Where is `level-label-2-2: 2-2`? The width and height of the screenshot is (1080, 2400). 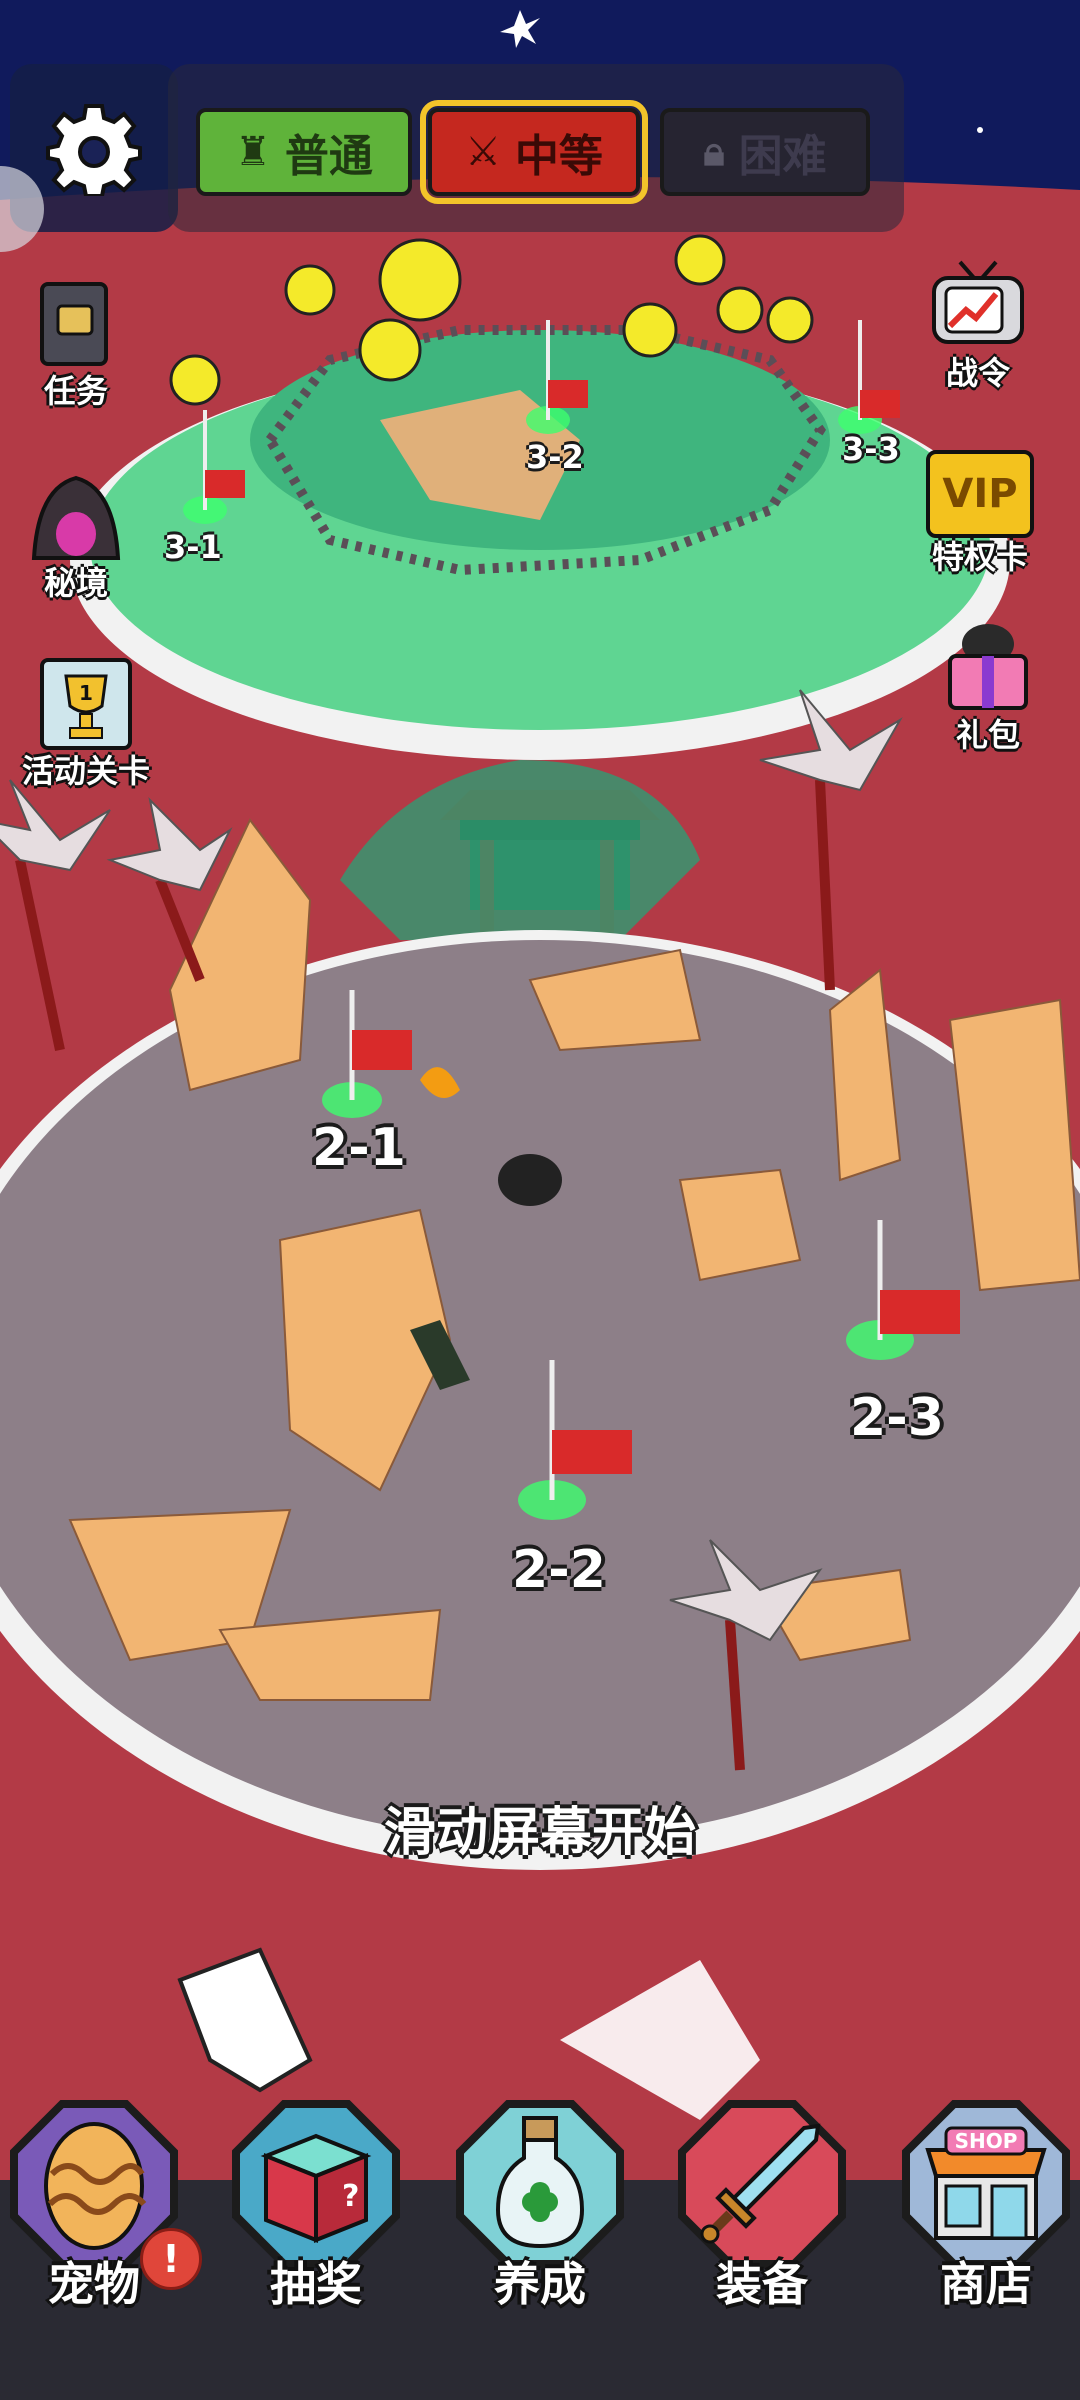 level-label-2-2: 2-2 is located at coordinates (559, 1570).